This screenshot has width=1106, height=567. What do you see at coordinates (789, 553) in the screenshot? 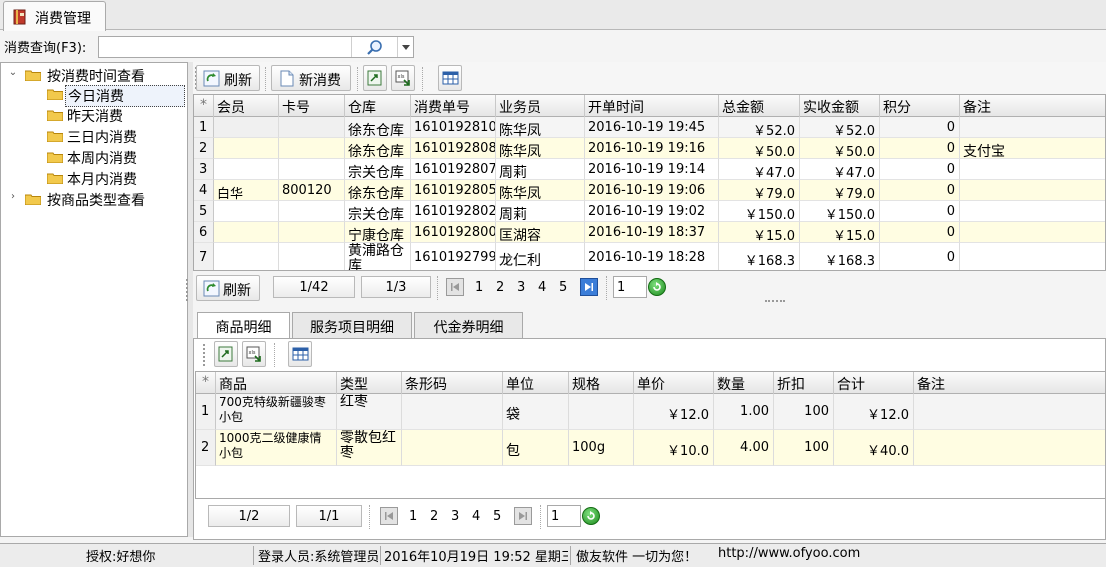
I see `status-url: http://www.ofyoo.com` at bounding box center [789, 553].